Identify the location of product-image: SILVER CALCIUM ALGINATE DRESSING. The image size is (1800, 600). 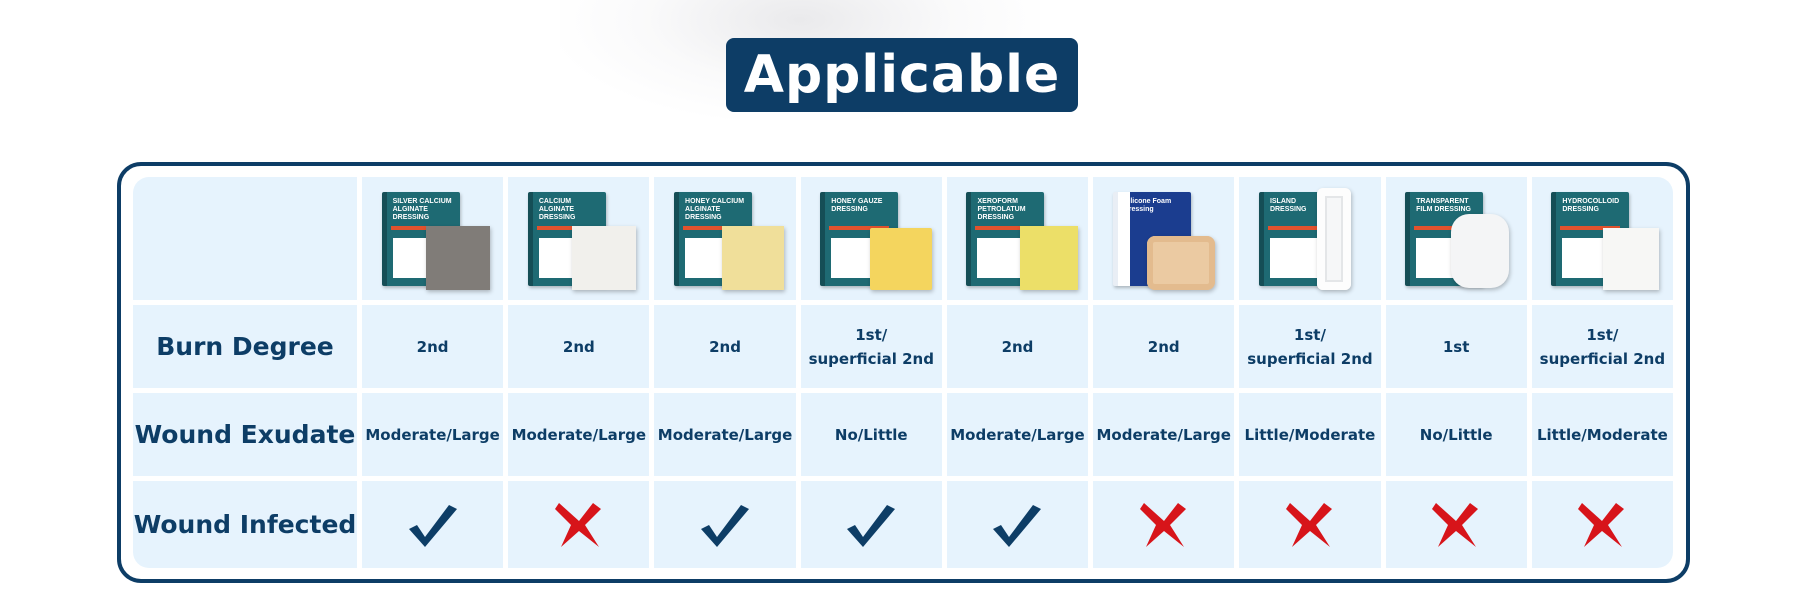
(433, 239).